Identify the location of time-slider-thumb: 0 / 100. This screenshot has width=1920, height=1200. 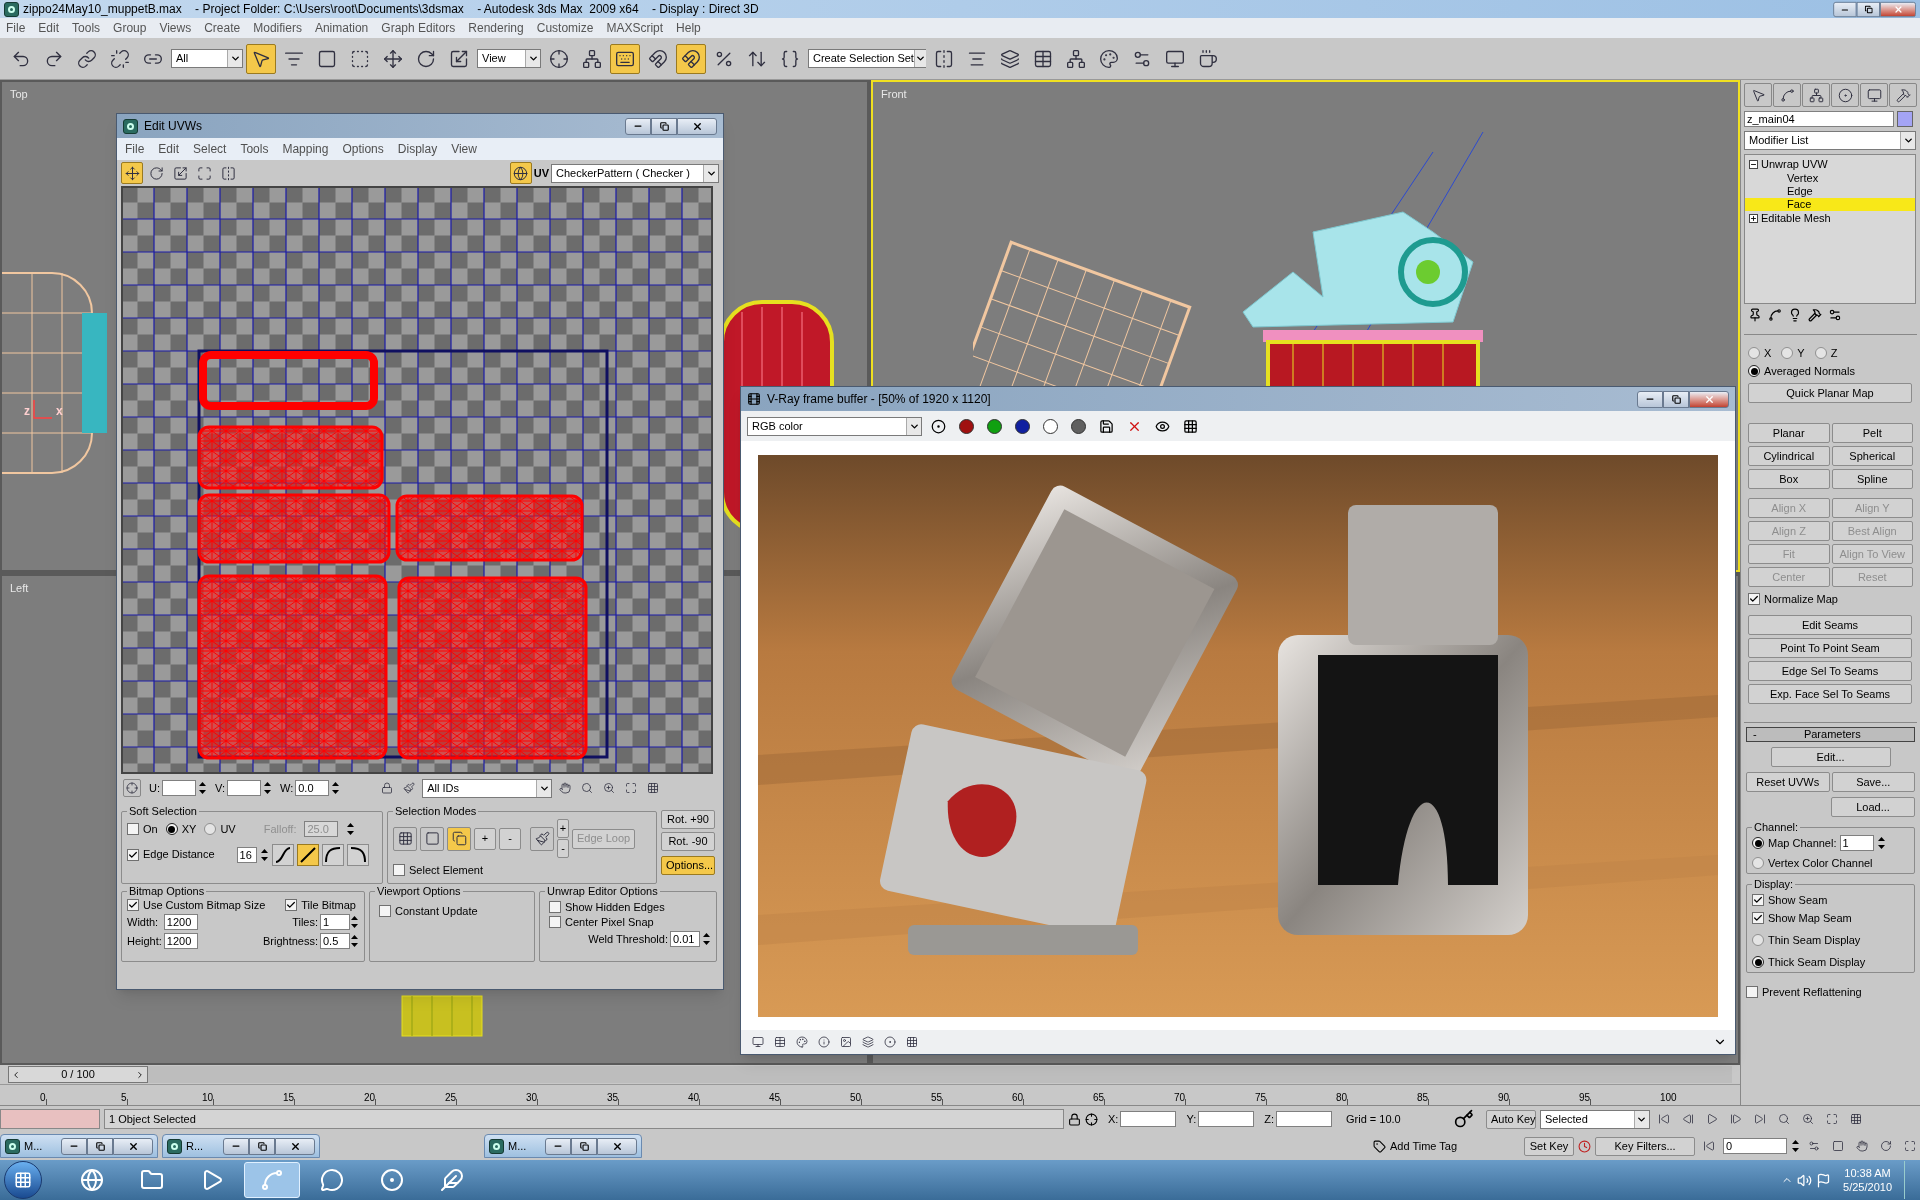
(78, 1074).